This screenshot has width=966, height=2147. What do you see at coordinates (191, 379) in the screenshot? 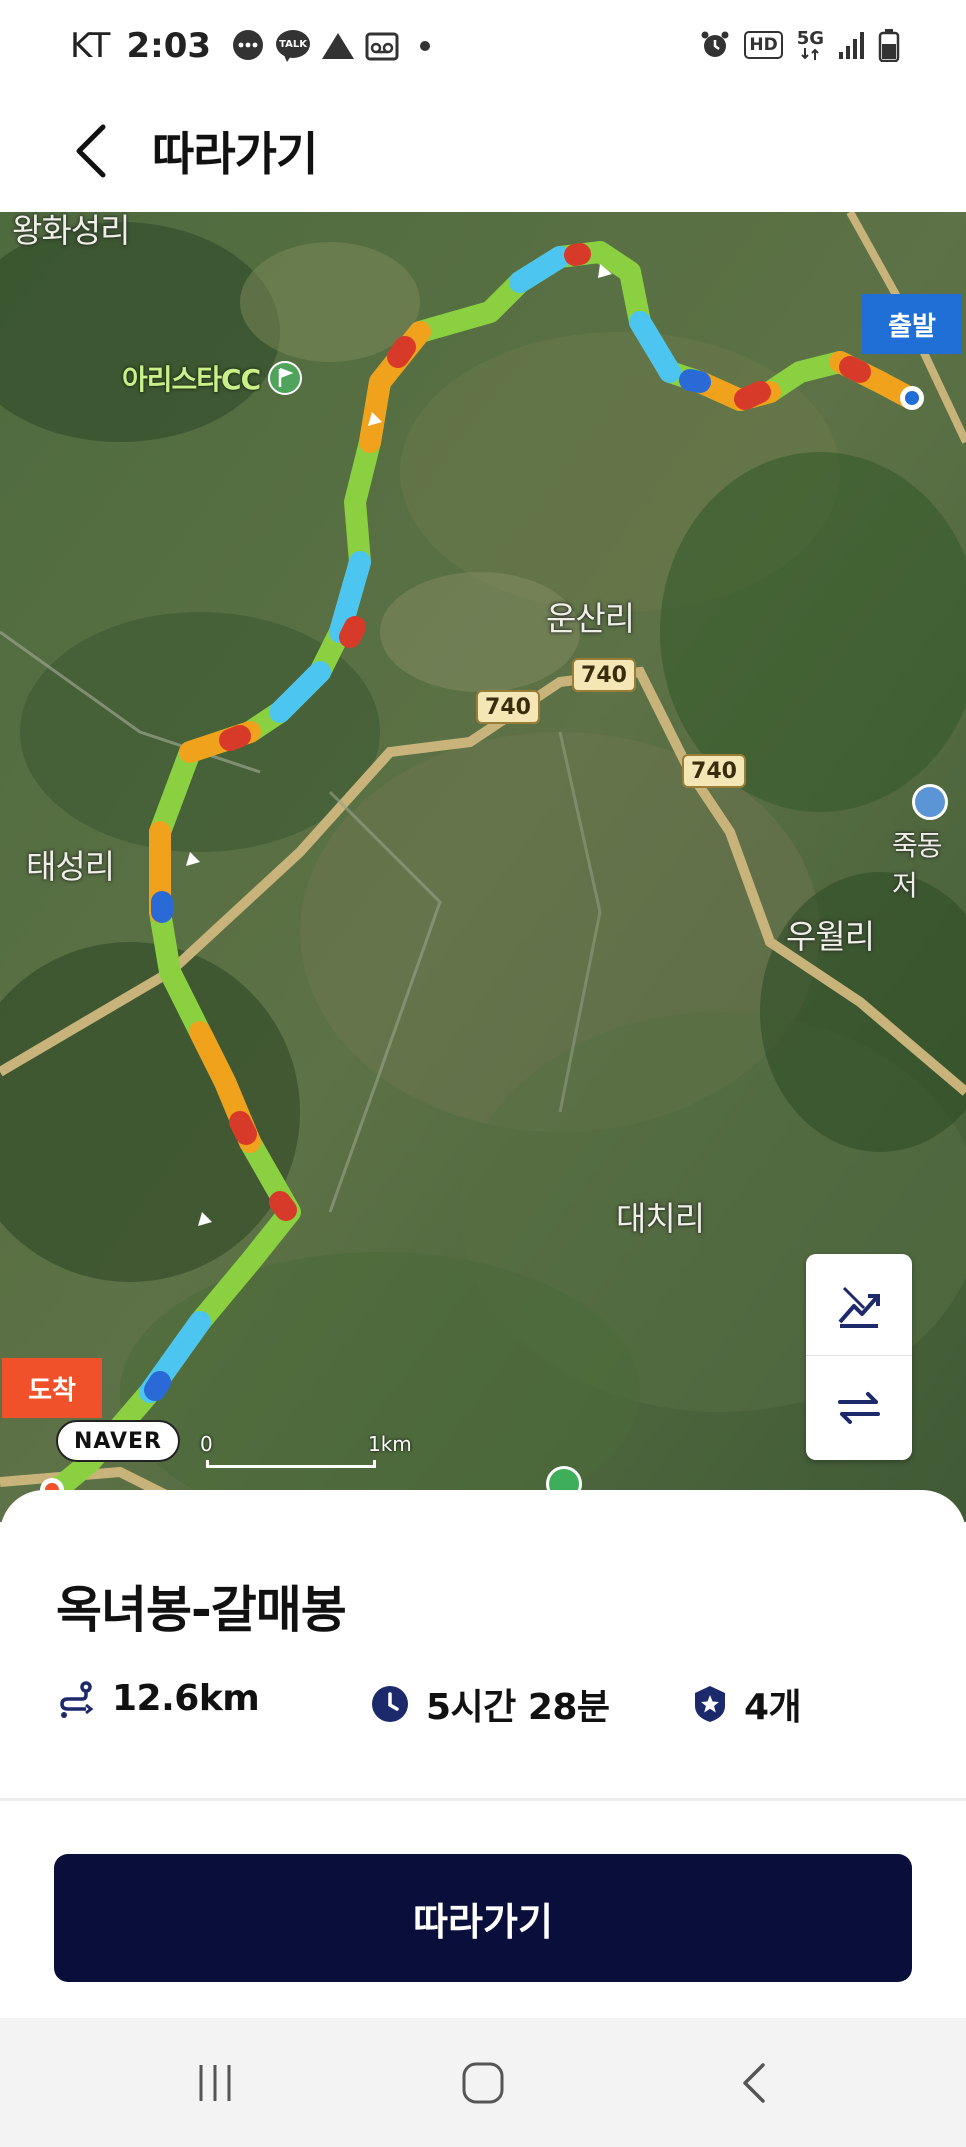
I see `golf-course-label: 아리스타CC` at bounding box center [191, 379].